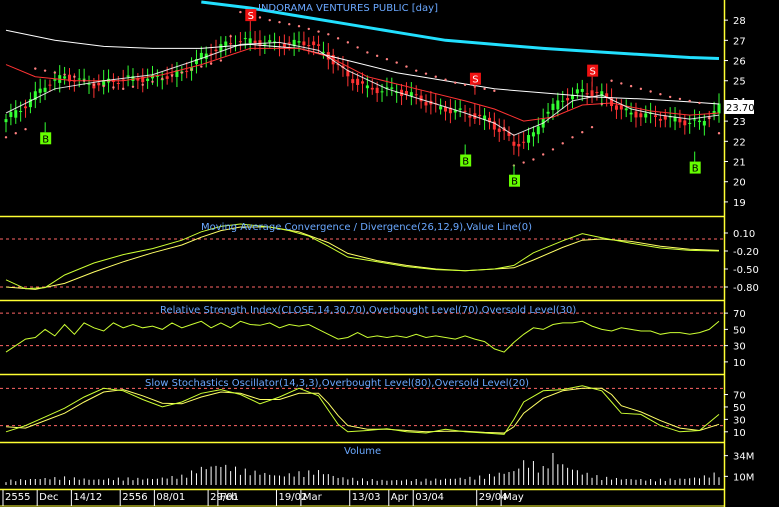  What do you see at coordinates (743, 477) in the screenshot?
I see `y-tick-label: 10M` at bounding box center [743, 477].